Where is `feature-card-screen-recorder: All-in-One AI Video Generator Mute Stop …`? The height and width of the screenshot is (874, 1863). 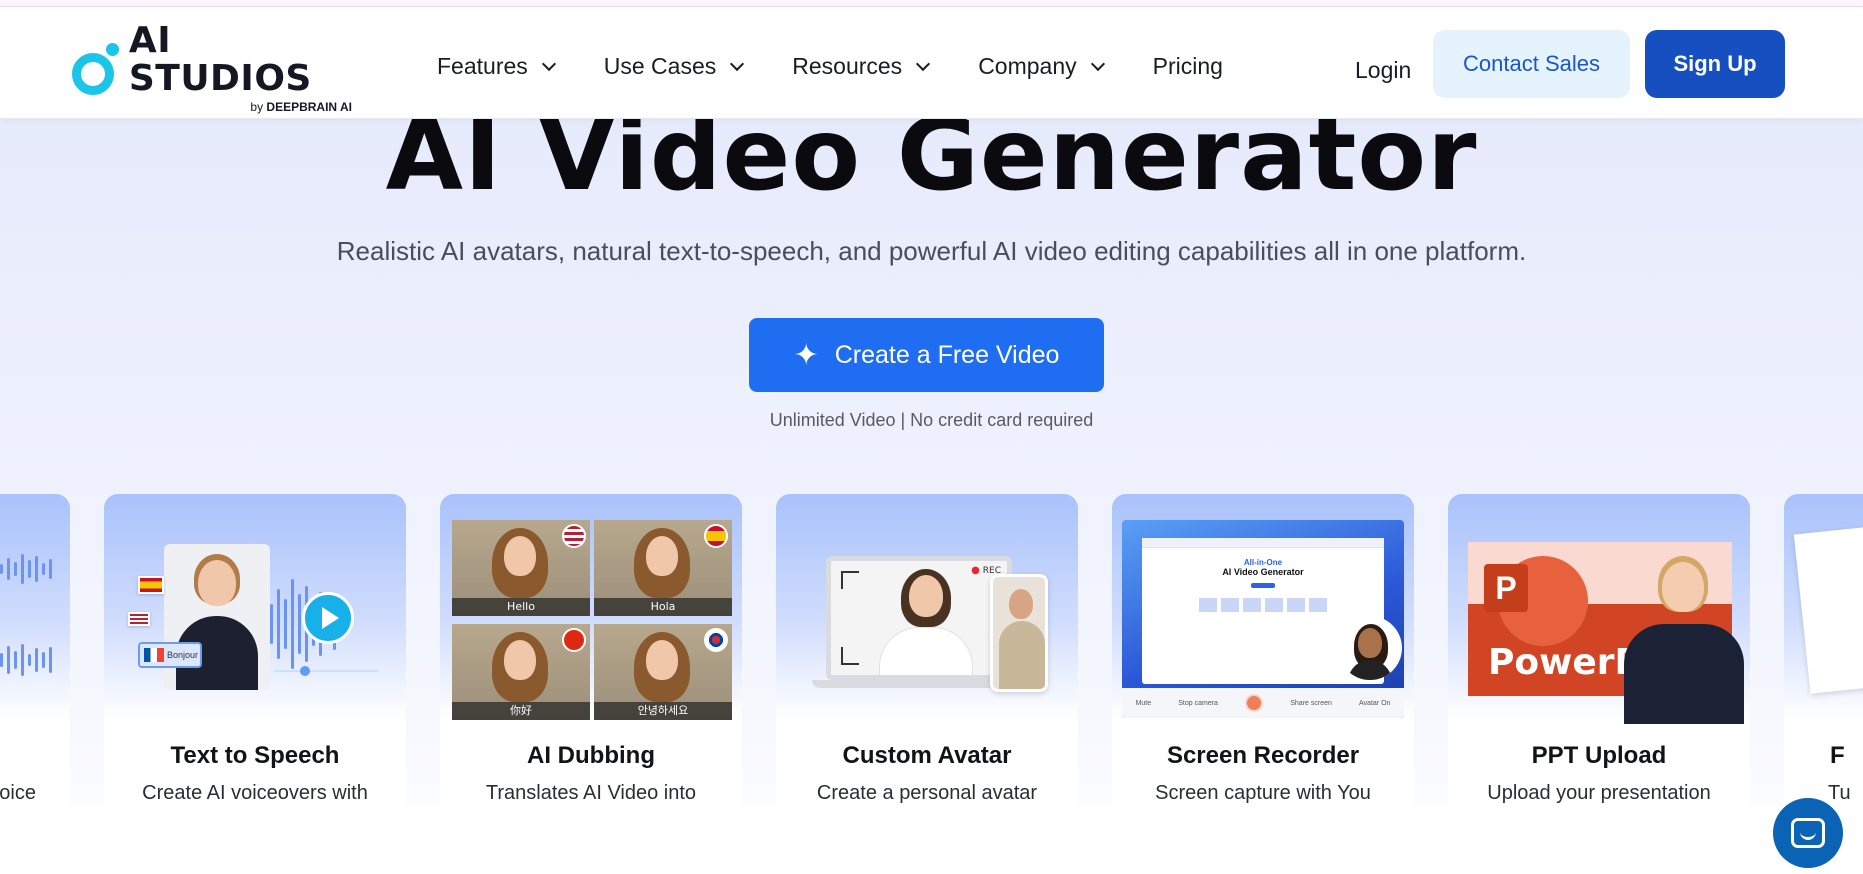 feature-card-screen-recorder: All-in-One AI Video Generator Mute Stop … is located at coordinates (1263, 650).